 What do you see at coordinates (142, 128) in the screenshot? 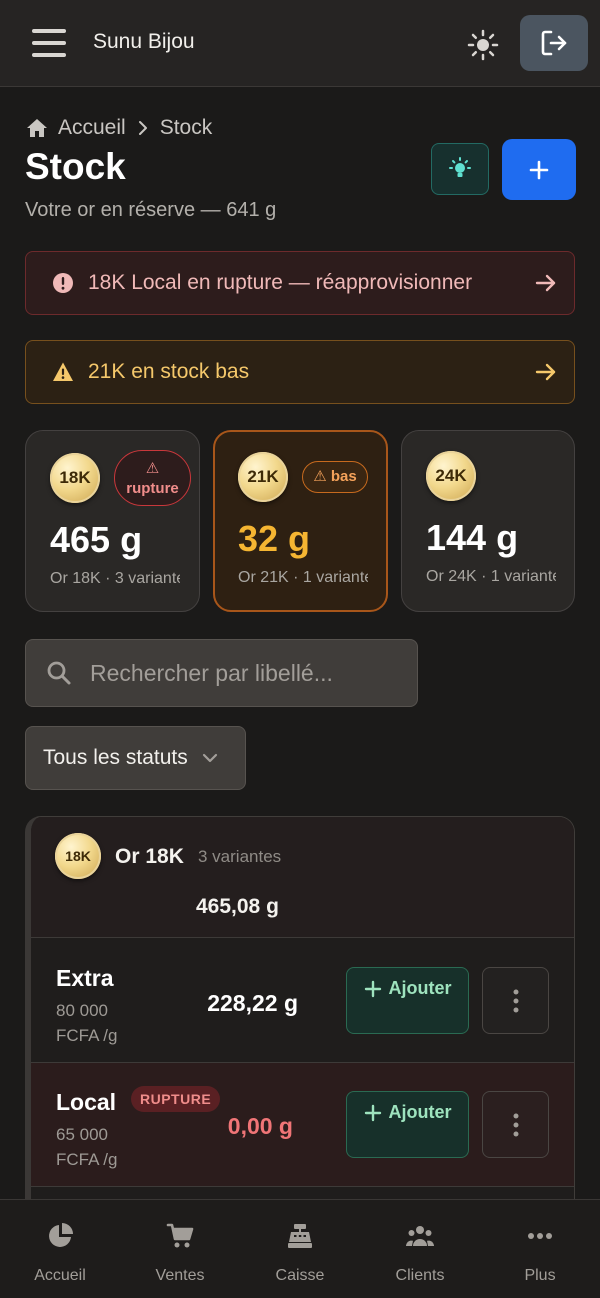
I see `chevron-right-icon` at bounding box center [142, 128].